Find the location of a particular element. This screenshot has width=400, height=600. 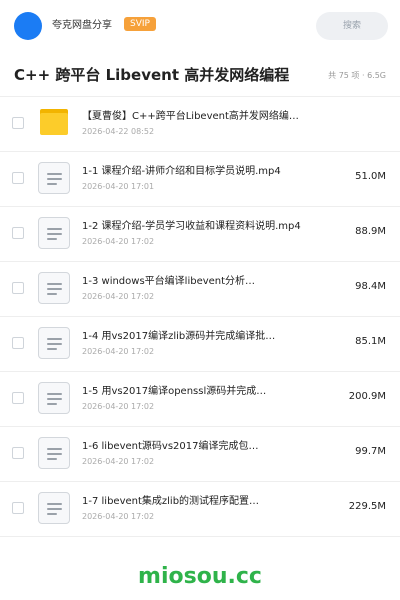

file-size: 51.0M is located at coordinates (370, 176).